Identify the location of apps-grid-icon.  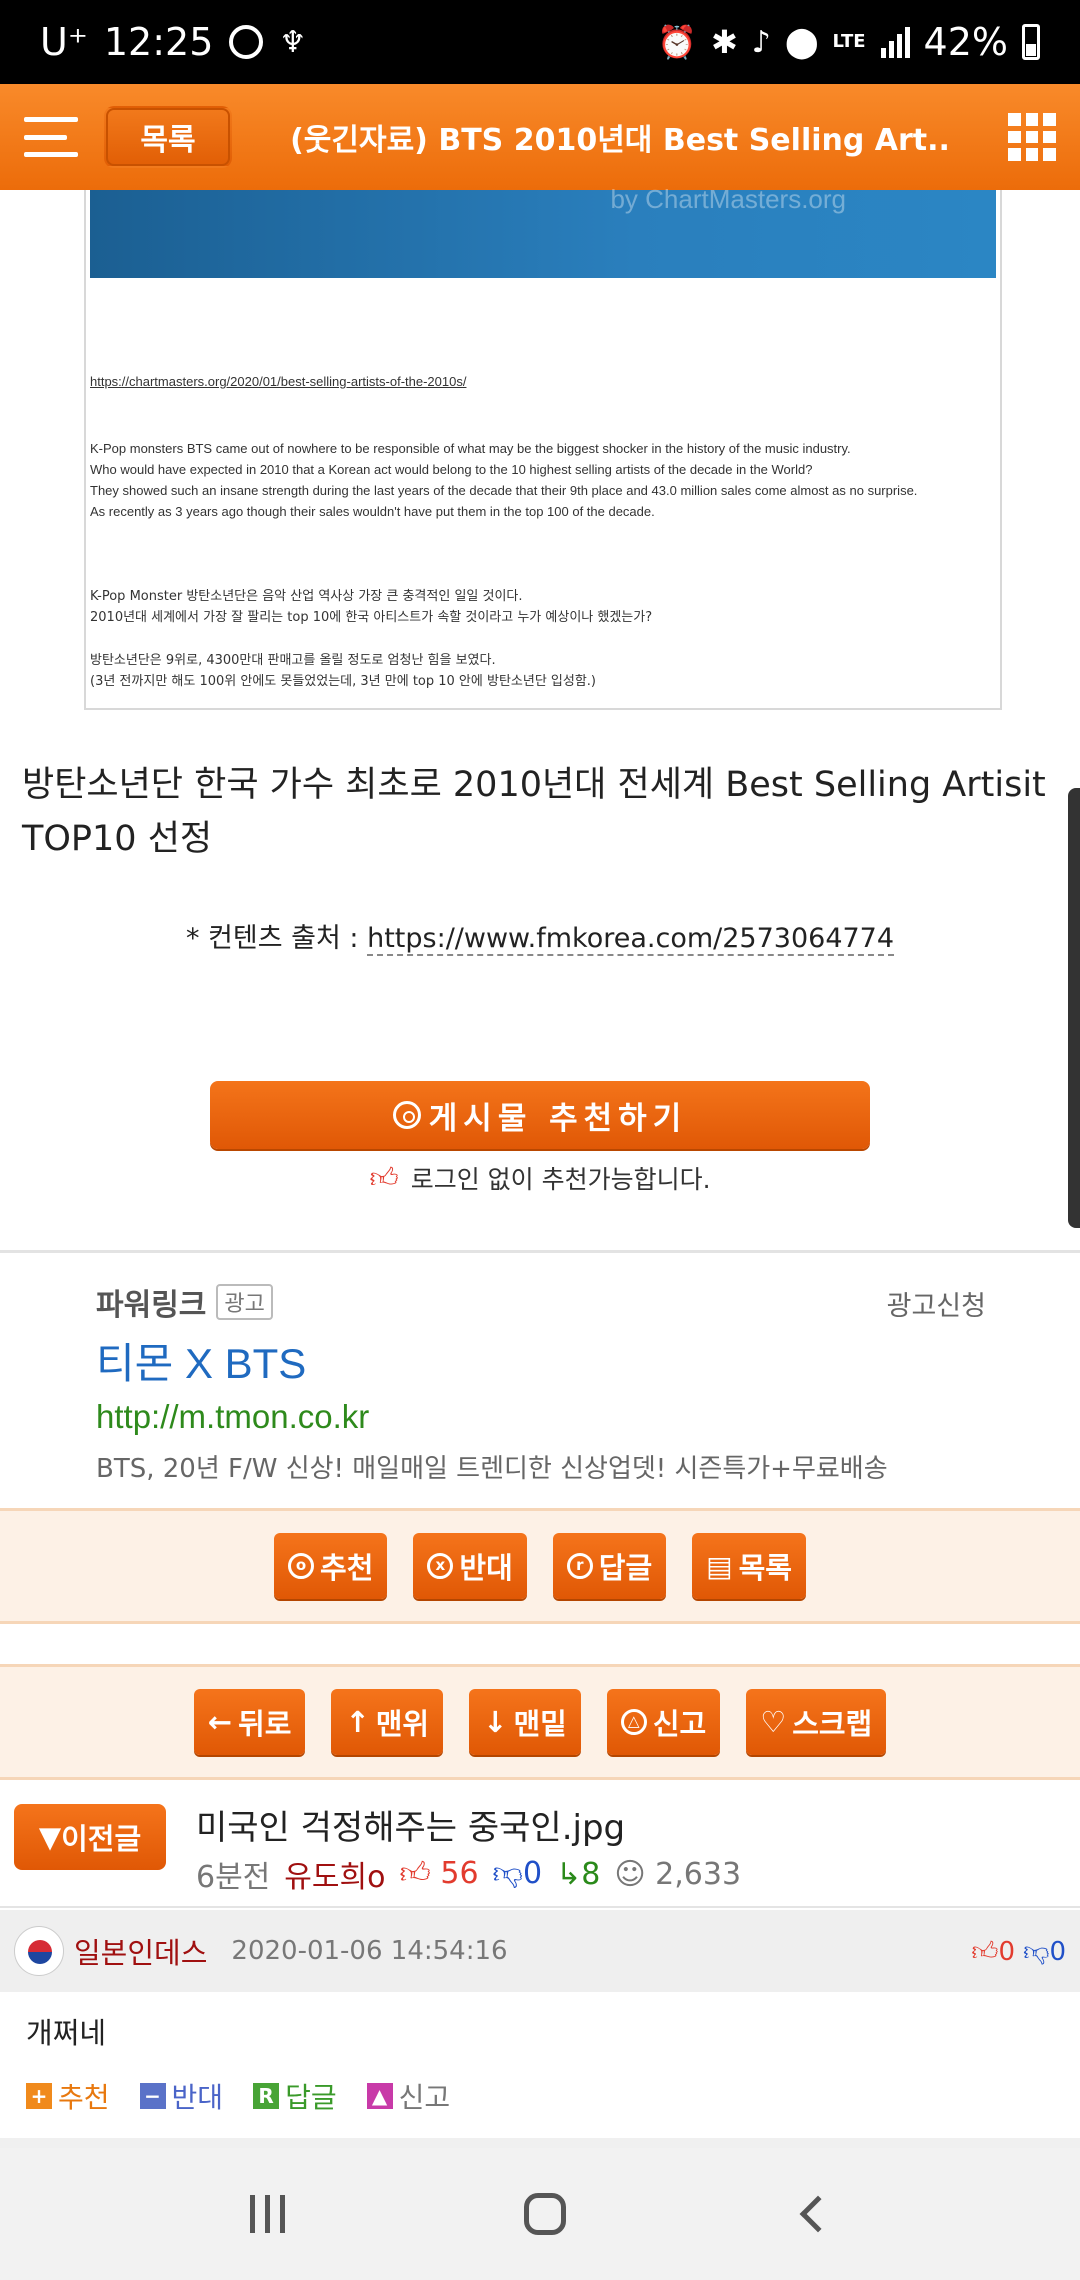
(1032, 137).